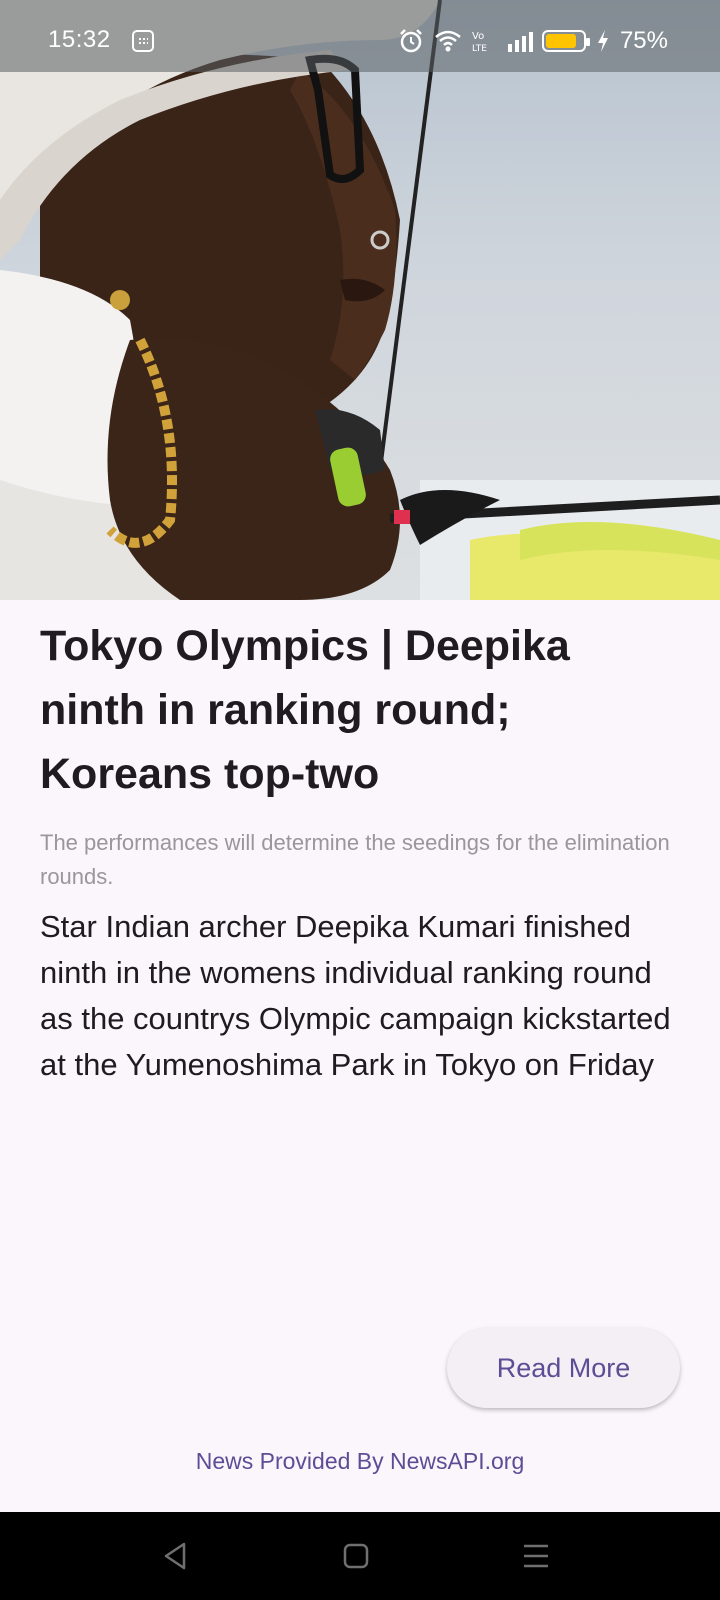 Image resolution: width=720 pixels, height=1600 pixels. I want to click on read-more-button: Read More, so click(563, 1368).